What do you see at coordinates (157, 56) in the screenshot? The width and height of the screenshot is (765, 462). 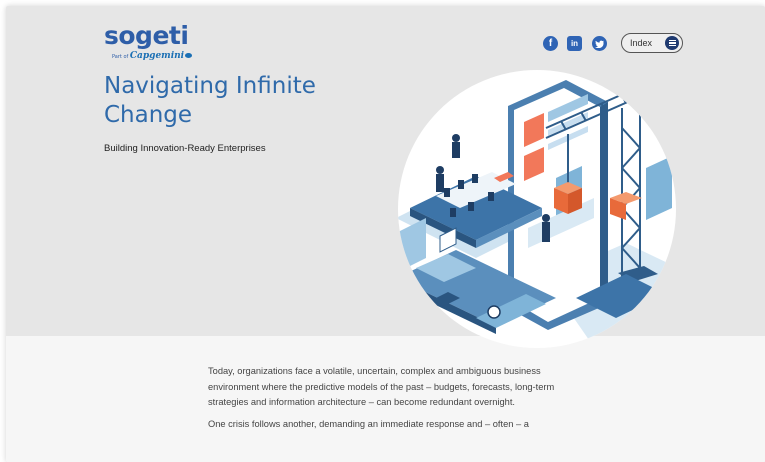 I see `logo-tagline-company: Capgemini` at bounding box center [157, 56].